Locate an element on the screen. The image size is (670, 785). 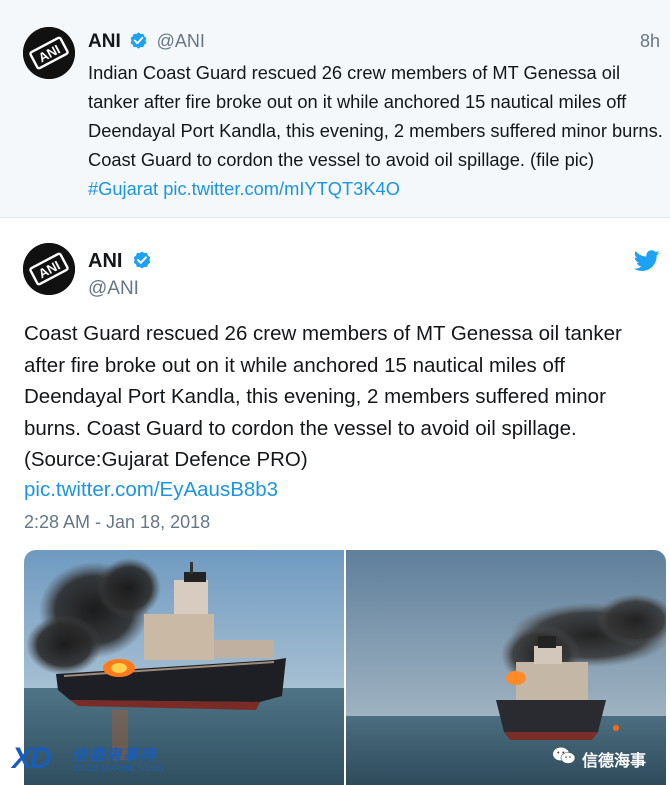
twitter-bird-icon is located at coordinates (646, 263).